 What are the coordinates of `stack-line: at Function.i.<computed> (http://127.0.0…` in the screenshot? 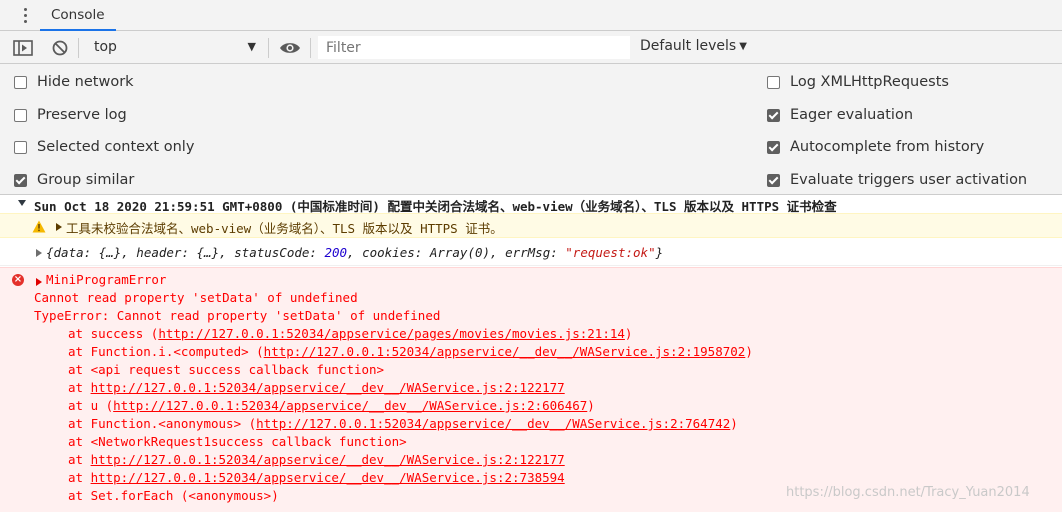 It's located at (410, 351).